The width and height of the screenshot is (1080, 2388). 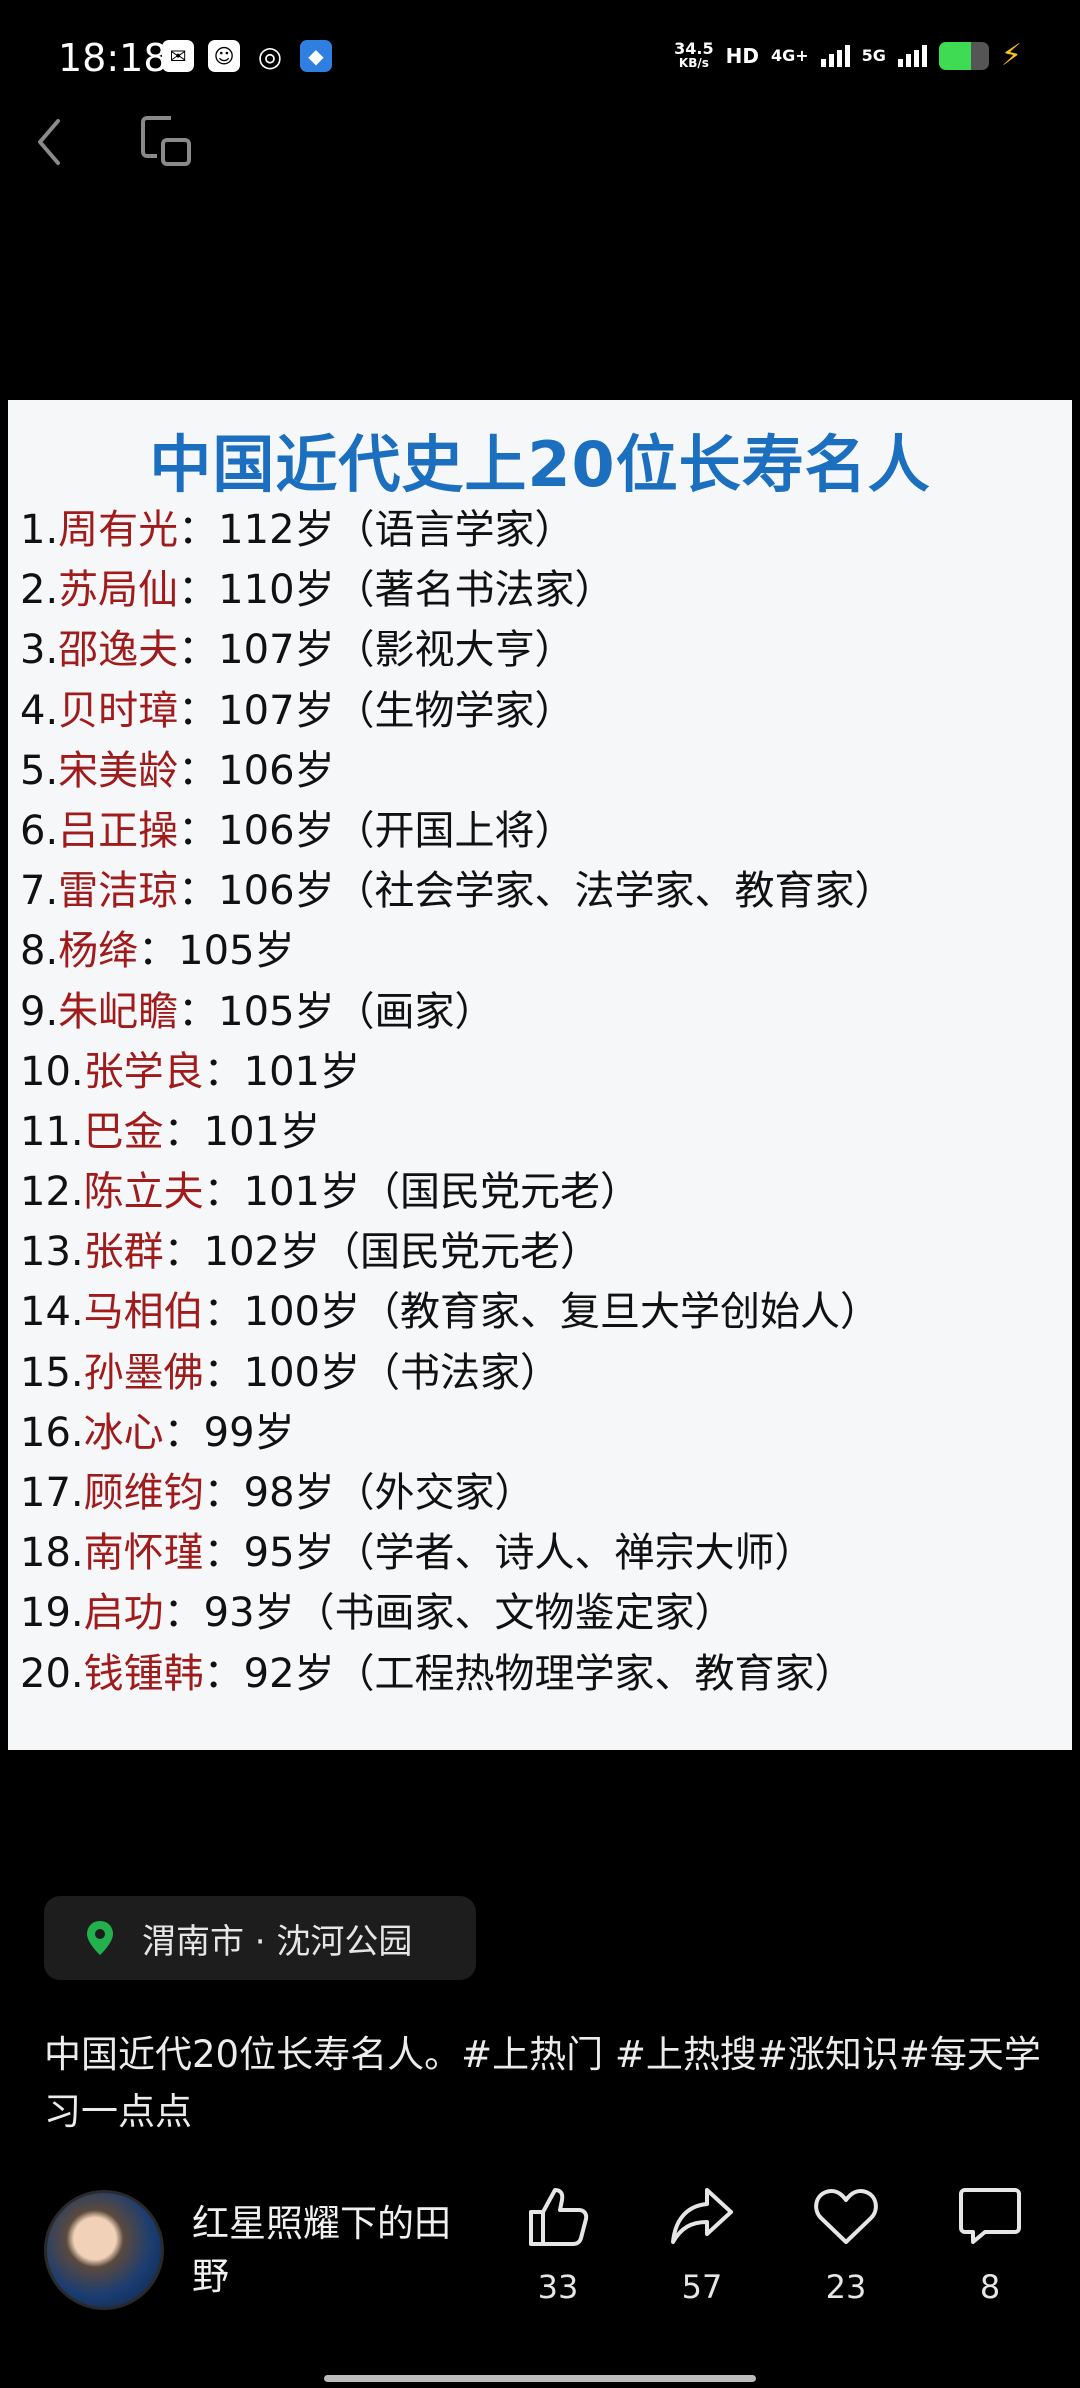 I want to click on author-info: 红星照耀下的田野, so click(x=263, y=2250).